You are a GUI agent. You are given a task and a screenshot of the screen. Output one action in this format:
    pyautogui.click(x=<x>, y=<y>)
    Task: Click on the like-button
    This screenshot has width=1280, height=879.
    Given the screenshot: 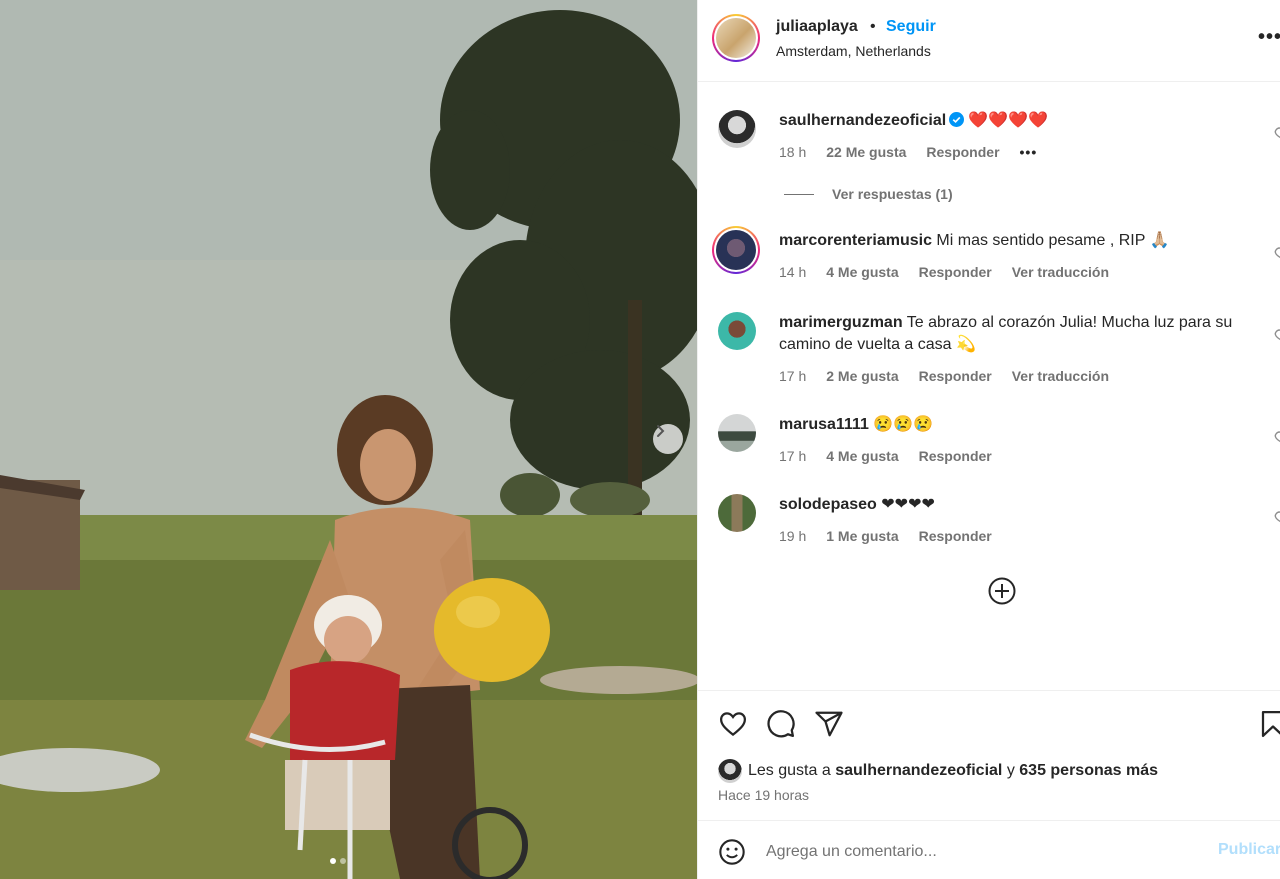 What is the action you would take?
    pyautogui.click(x=733, y=724)
    